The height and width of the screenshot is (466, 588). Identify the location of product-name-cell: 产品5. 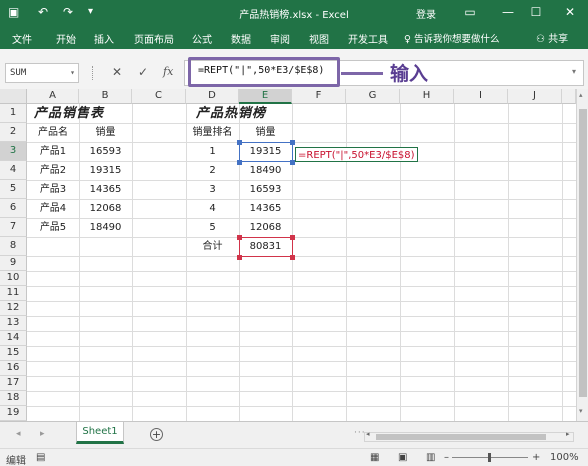
(53, 227).